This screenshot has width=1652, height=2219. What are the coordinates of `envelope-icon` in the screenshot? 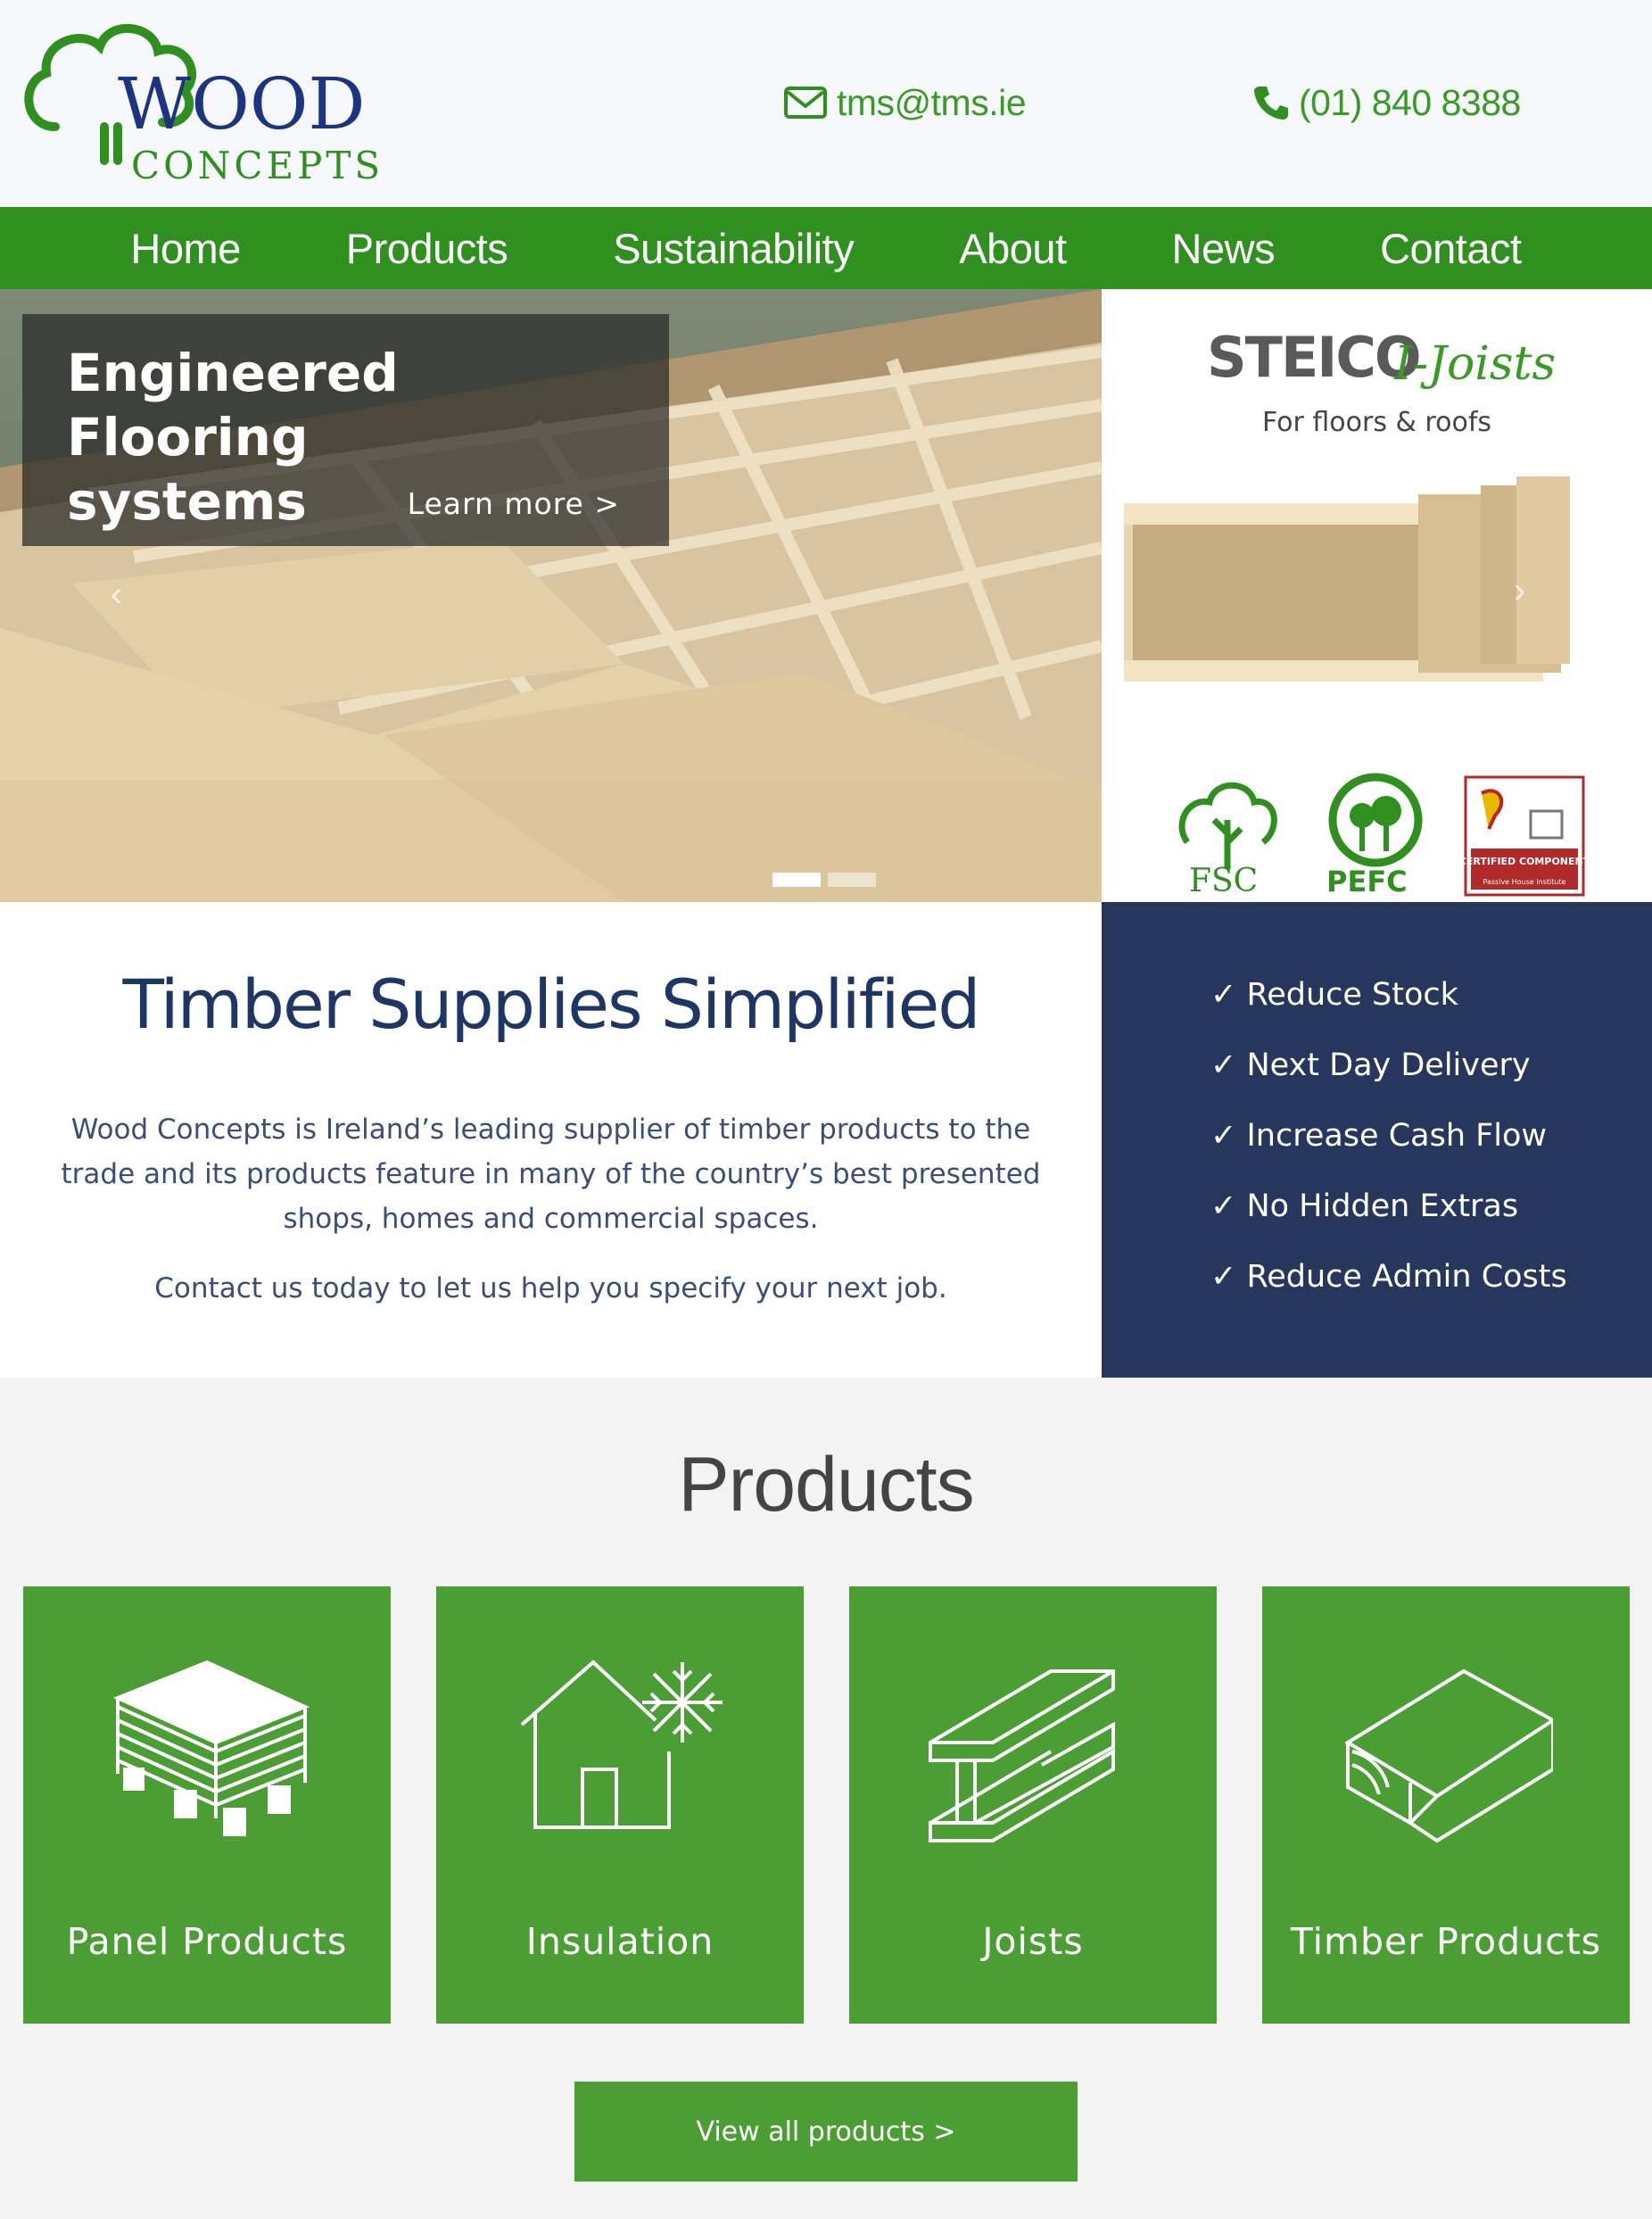 It's located at (805, 102).